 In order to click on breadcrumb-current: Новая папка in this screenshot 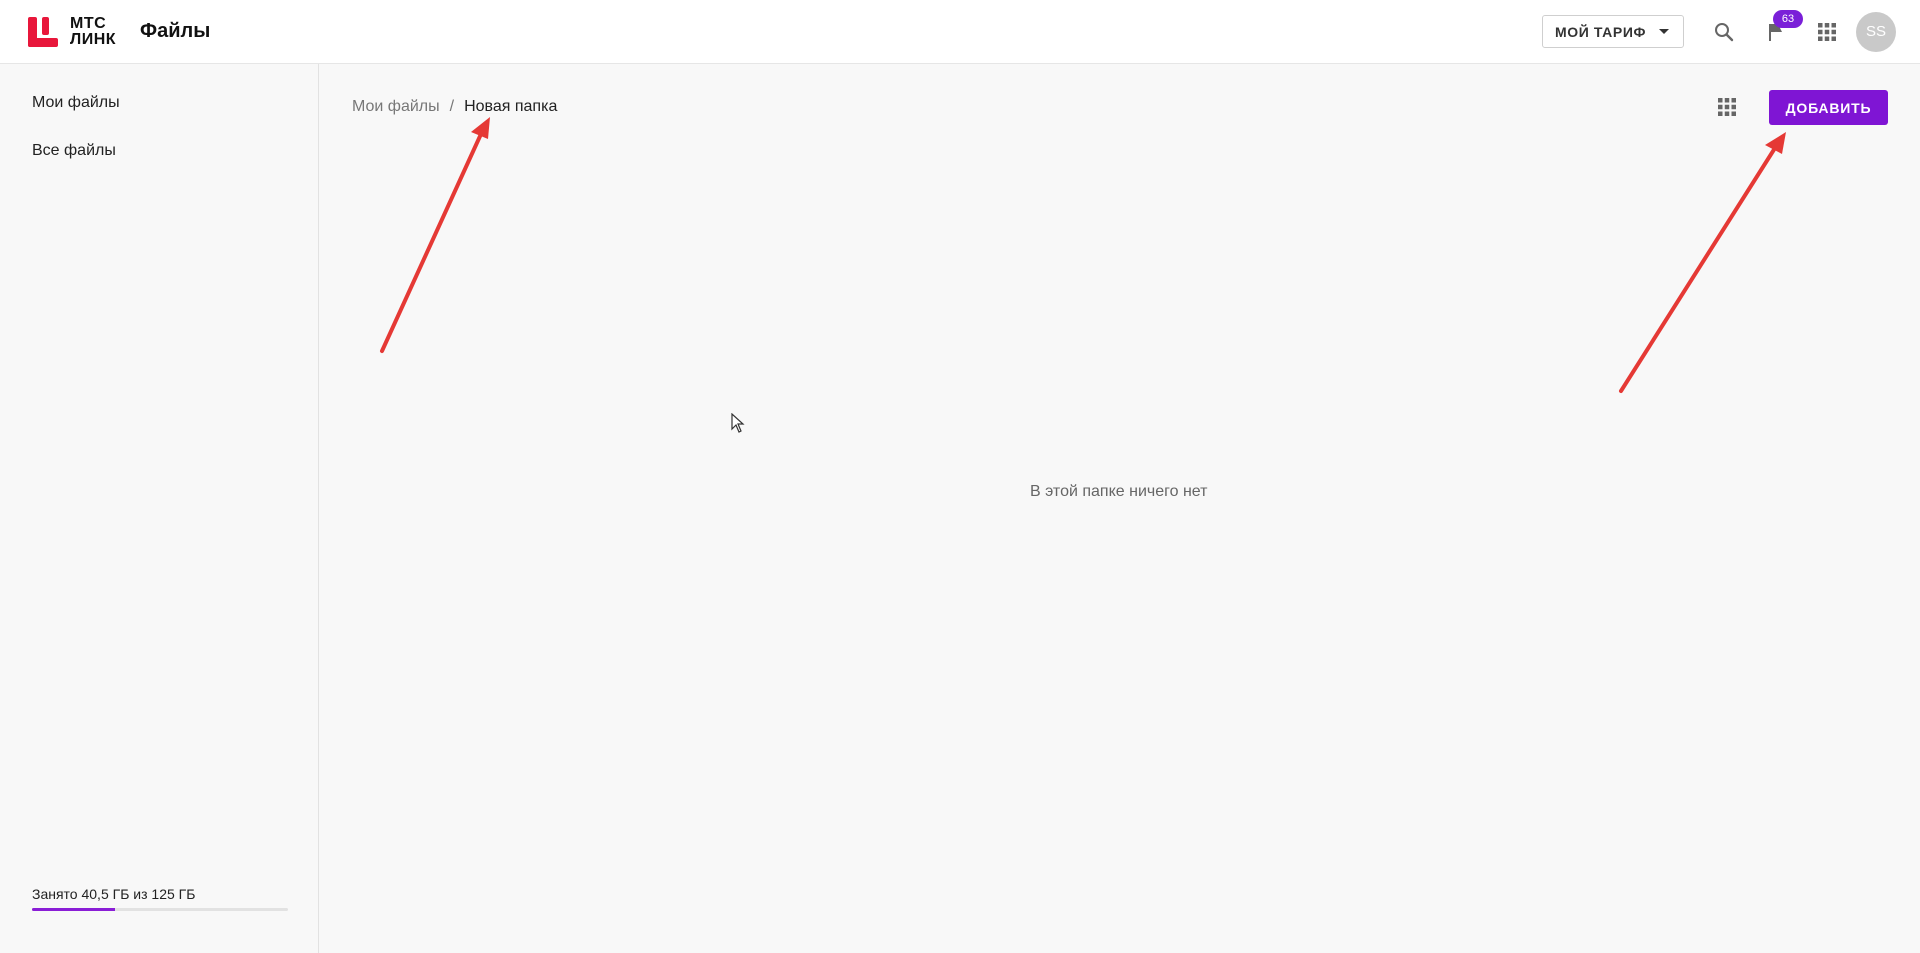, I will do `click(511, 106)`.